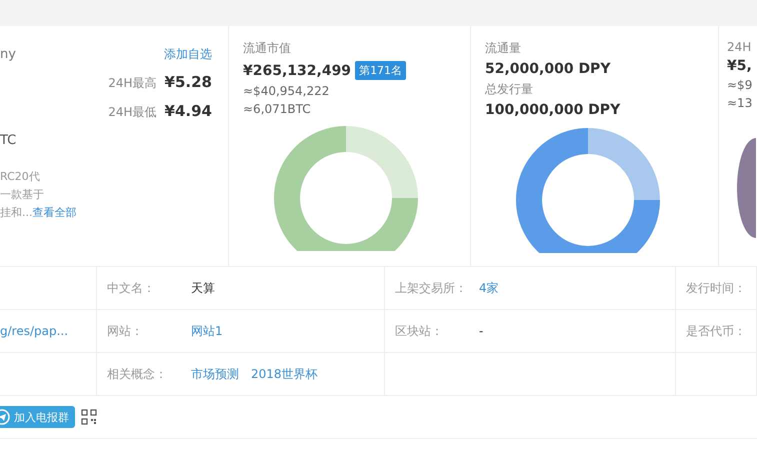 The height and width of the screenshot is (453, 757). I want to click on price-label: 24H最高, so click(132, 83).